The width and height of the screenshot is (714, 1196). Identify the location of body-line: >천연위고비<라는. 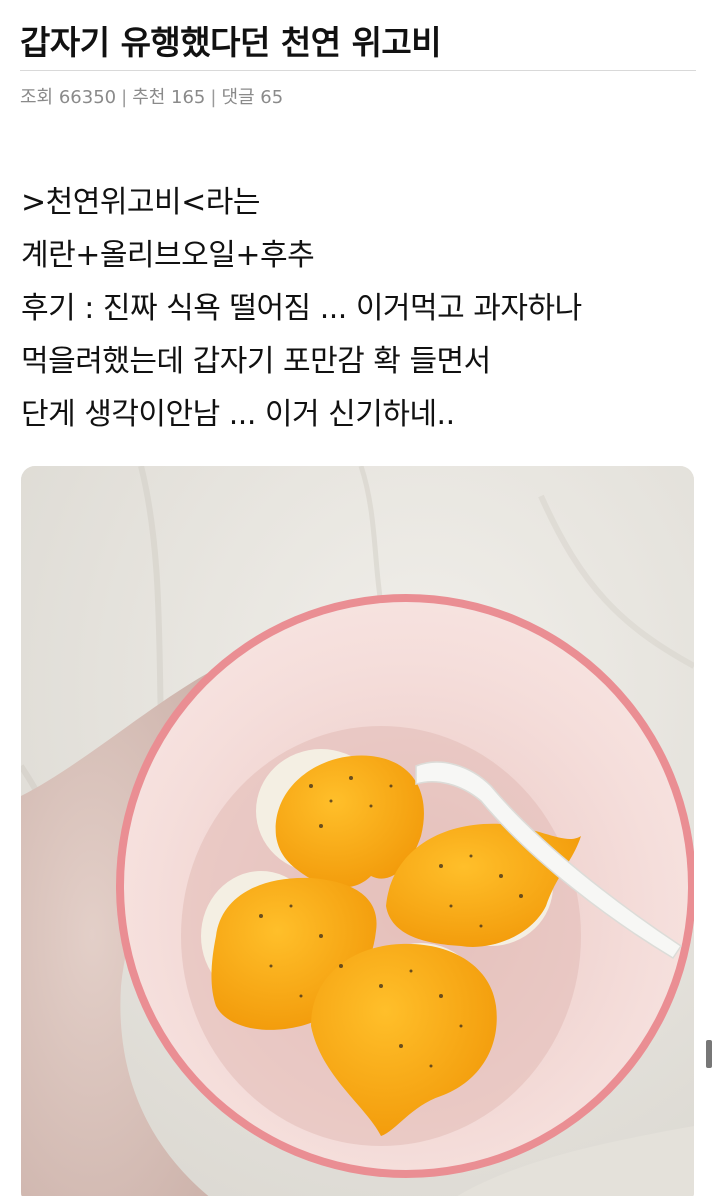
(140, 202).